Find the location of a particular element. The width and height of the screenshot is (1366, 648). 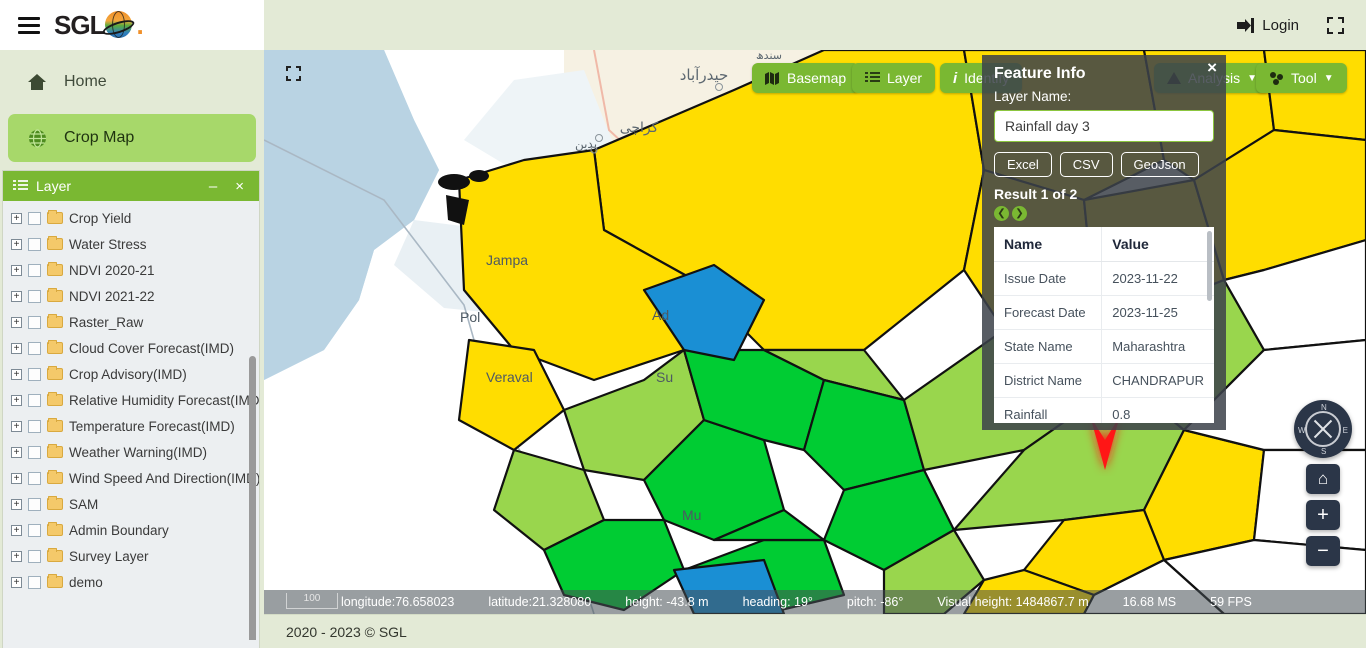

previous-result-button: ❮ is located at coordinates (1001, 213).